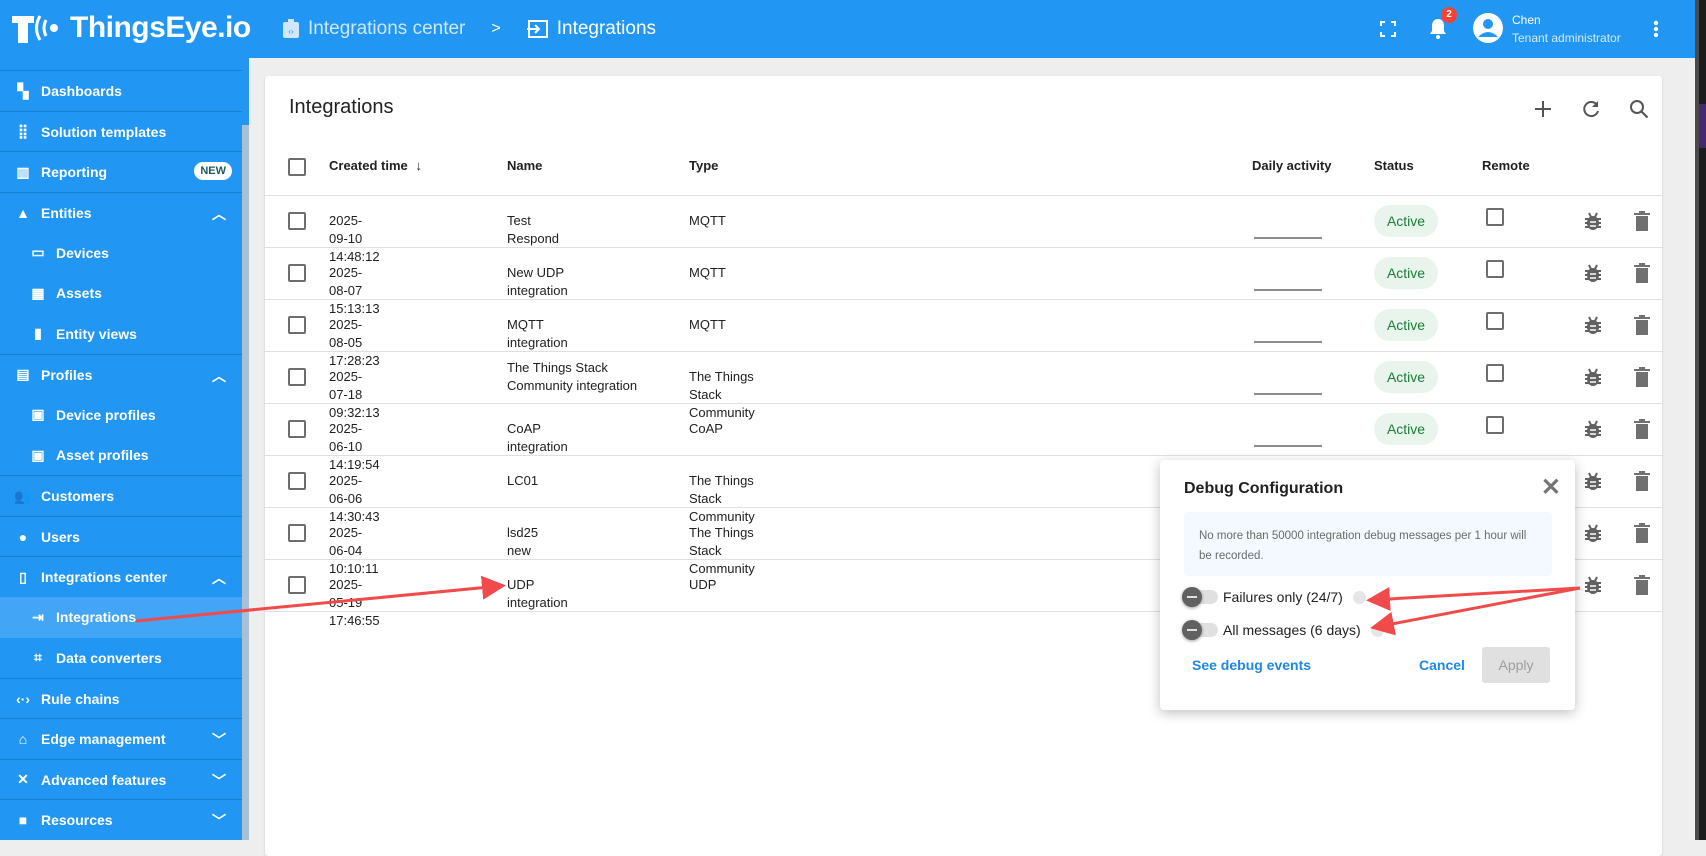 This screenshot has width=1706, height=856. I want to click on close-icon: ✕, so click(1551, 488).